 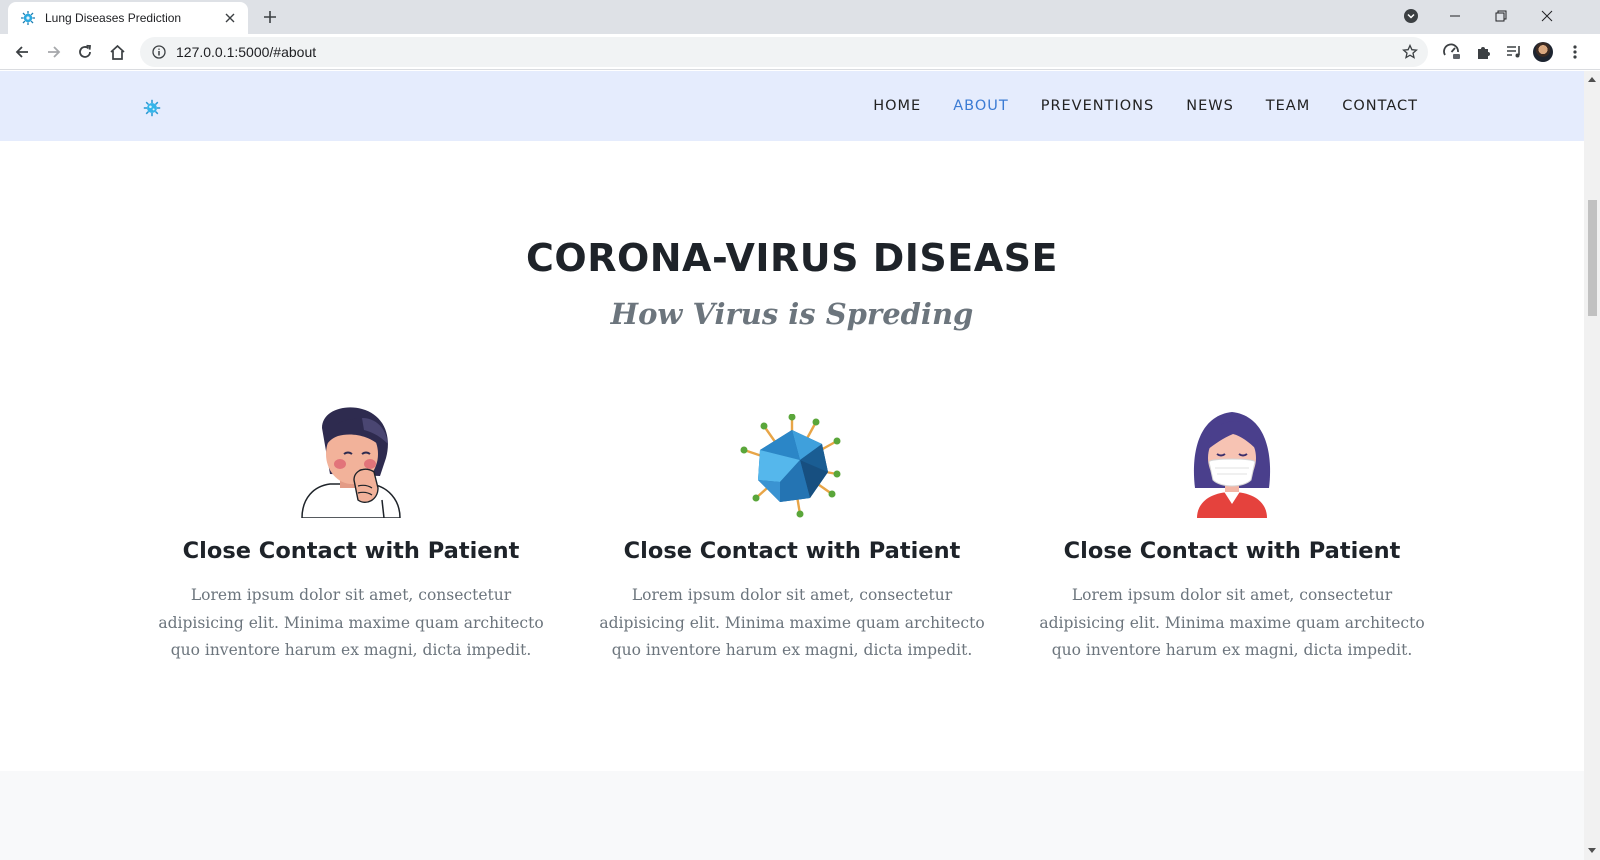 What do you see at coordinates (28, 18) in the screenshot?
I see `virus-favicon-icon` at bounding box center [28, 18].